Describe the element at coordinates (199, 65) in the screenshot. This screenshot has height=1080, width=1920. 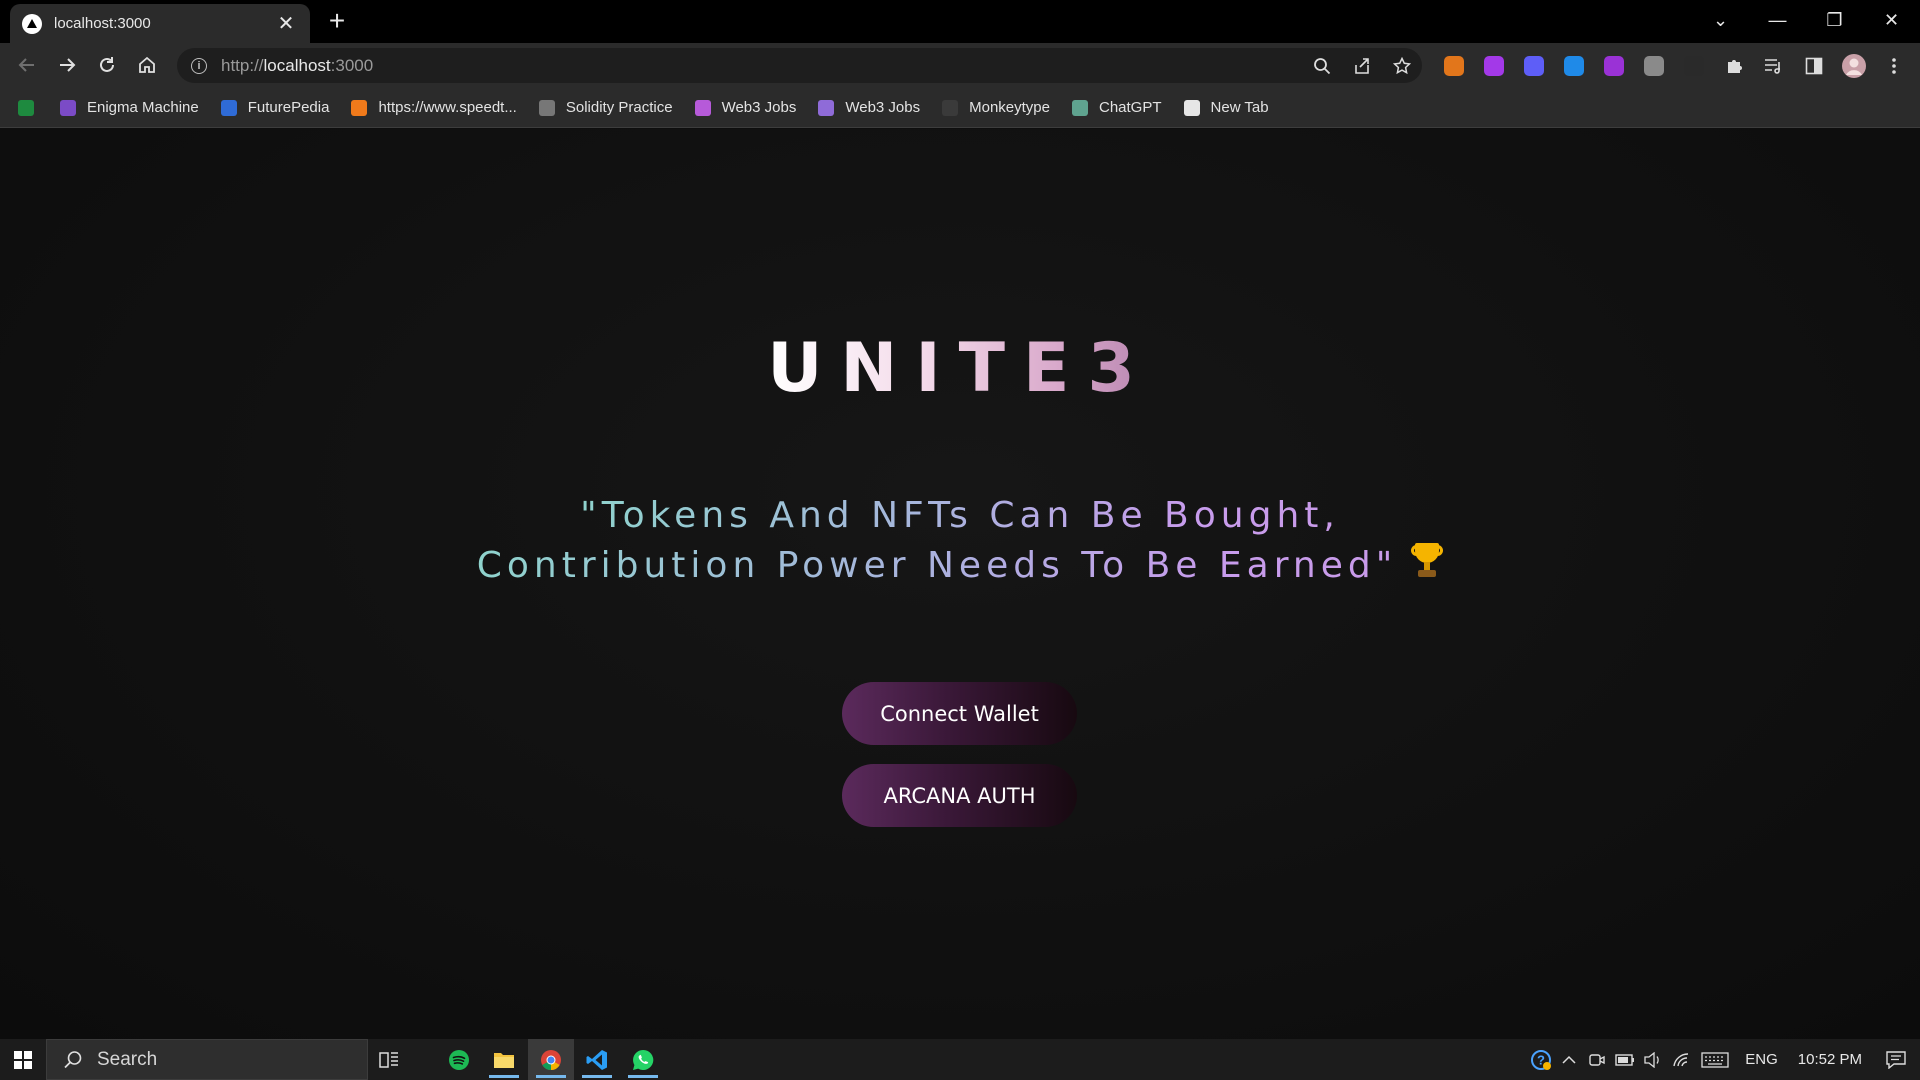
I see `site-info-icon: i` at that location.